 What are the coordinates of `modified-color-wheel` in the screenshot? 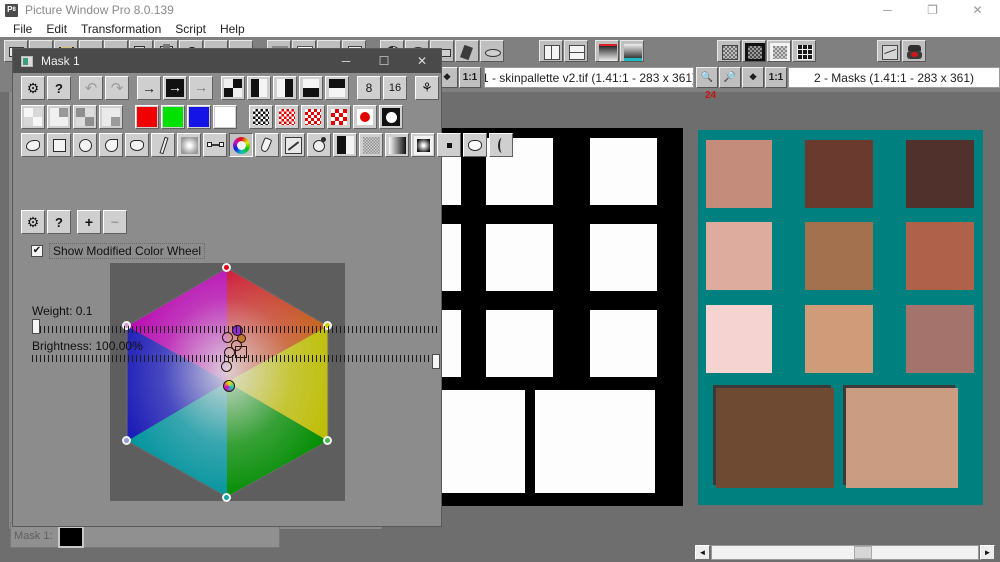 It's located at (227, 382).